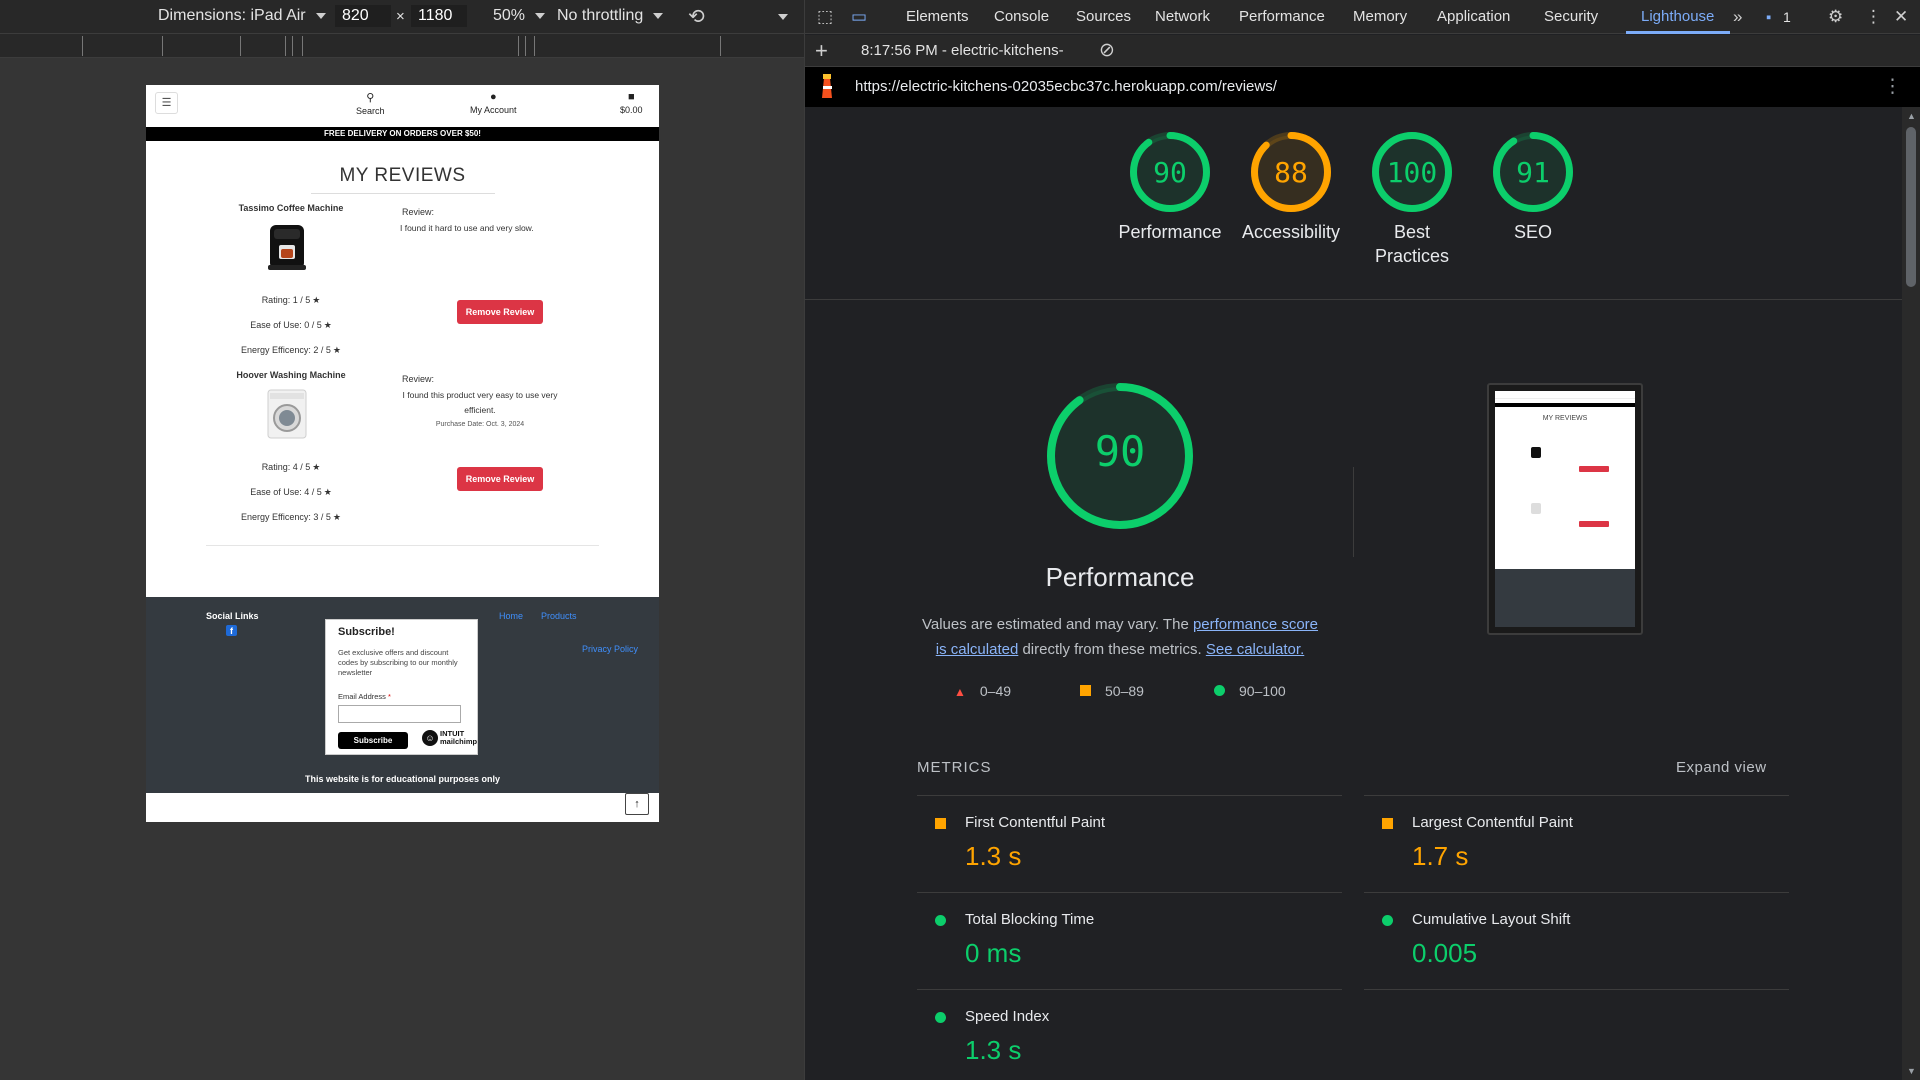 This screenshot has height=1080, width=1920. Describe the element at coordinates (399, 714) in the screenshot. I see `email-field` at that location.